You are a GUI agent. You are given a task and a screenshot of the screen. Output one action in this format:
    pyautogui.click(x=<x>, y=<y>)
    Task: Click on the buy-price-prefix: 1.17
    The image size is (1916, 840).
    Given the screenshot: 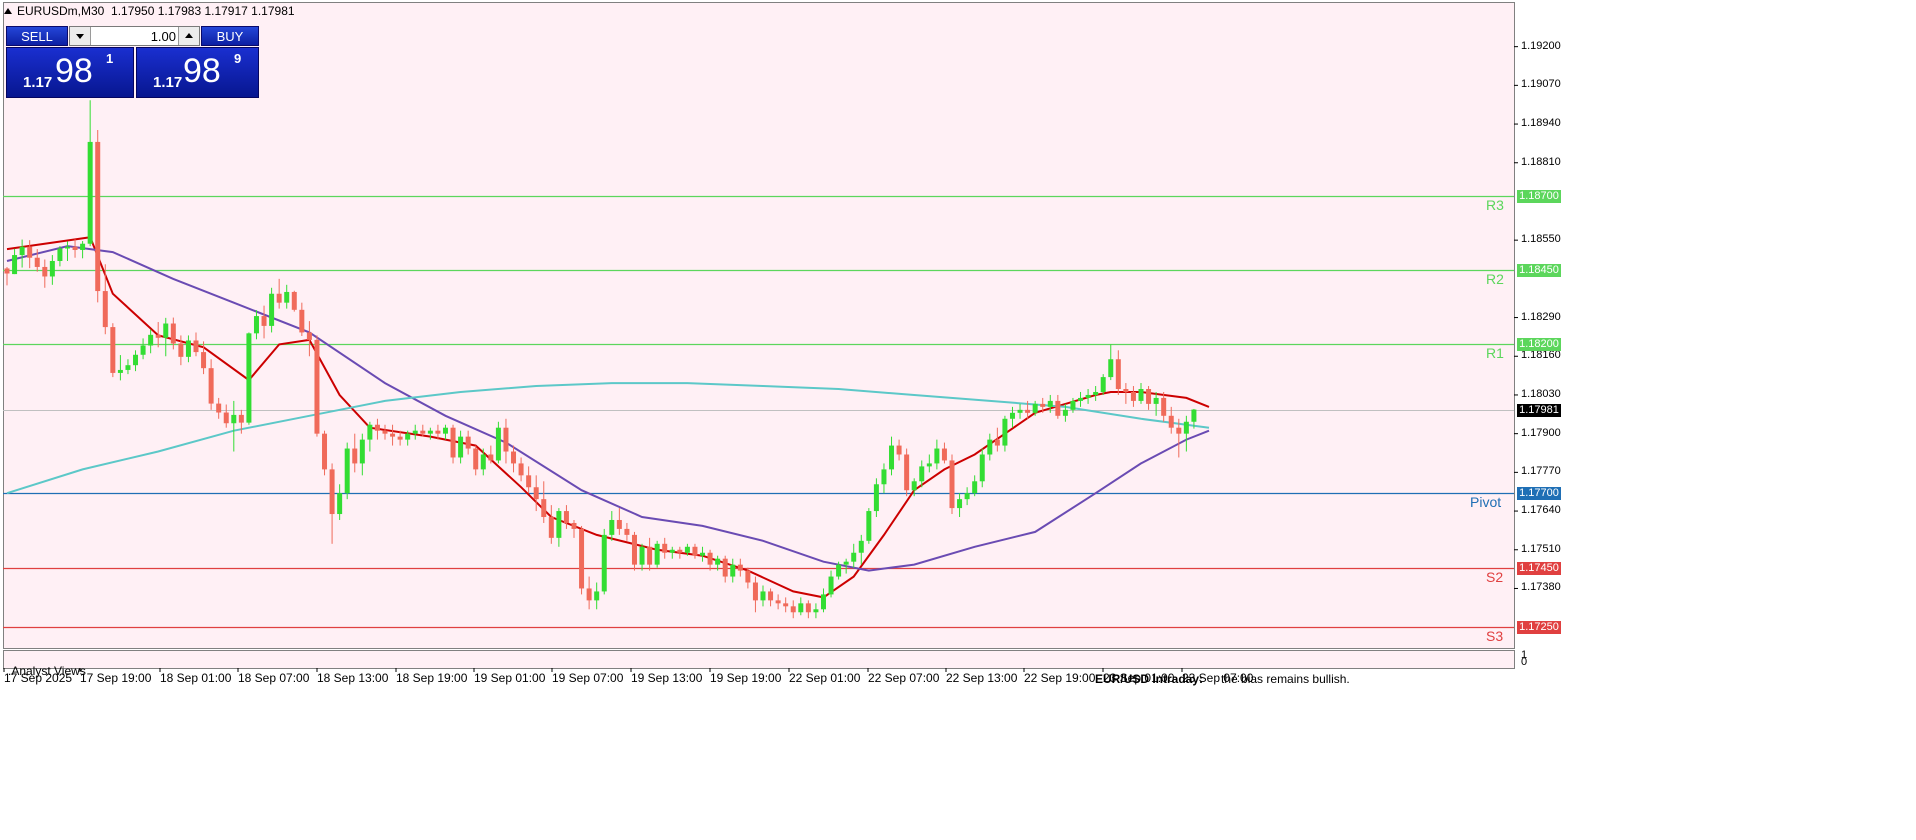 What is the action you would take?
    pyautogui.click(x=168, y=82)
    